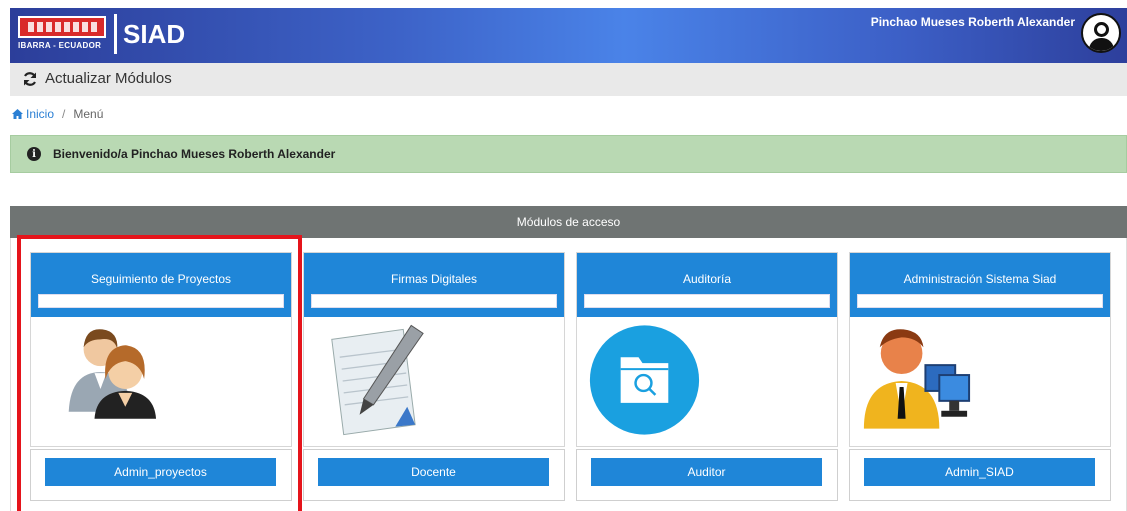  What do you see at coordinates (707, 279) in the screenshot?
I see `card-title: Auditoría` at bounding box center [707, 279].